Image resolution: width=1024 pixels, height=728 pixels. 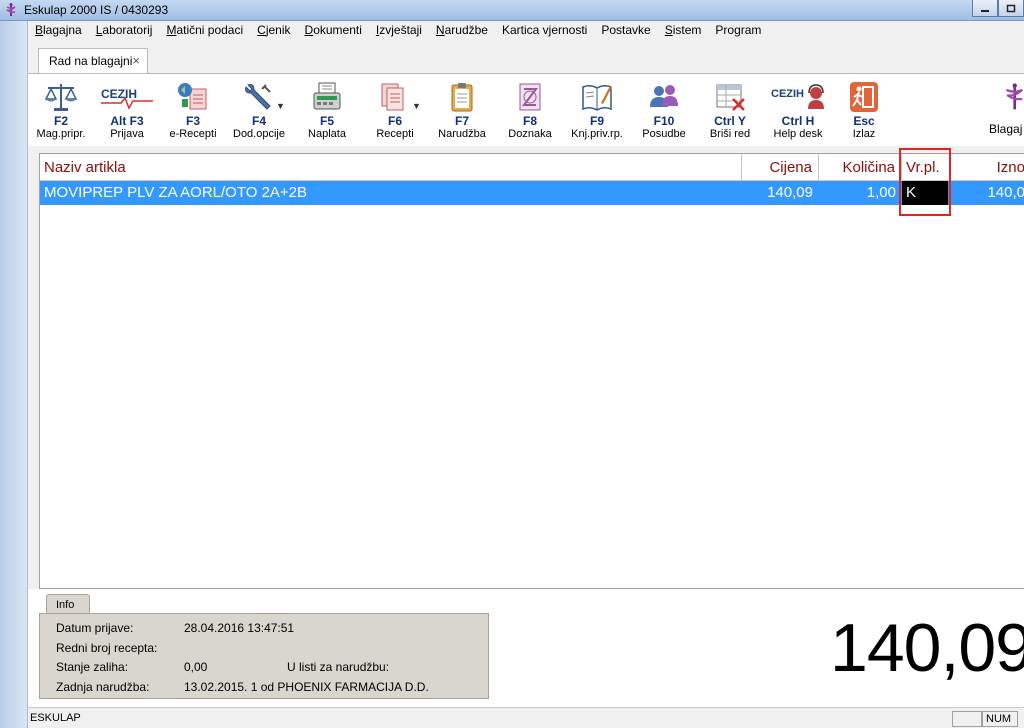 I want to click on tool-label: Prijava, so click(x=127, y=134).